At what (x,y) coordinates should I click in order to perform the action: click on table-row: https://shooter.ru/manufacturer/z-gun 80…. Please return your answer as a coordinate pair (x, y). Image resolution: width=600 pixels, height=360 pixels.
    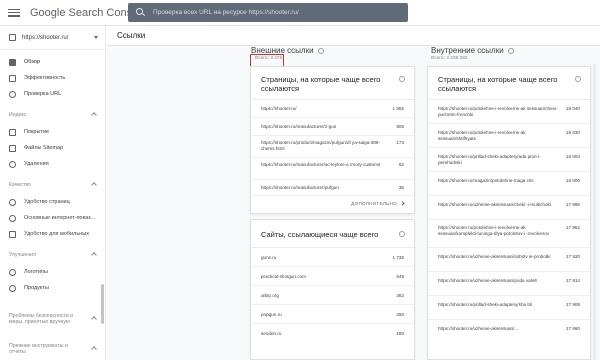
    Looking at the image, I should click on (332, 127).